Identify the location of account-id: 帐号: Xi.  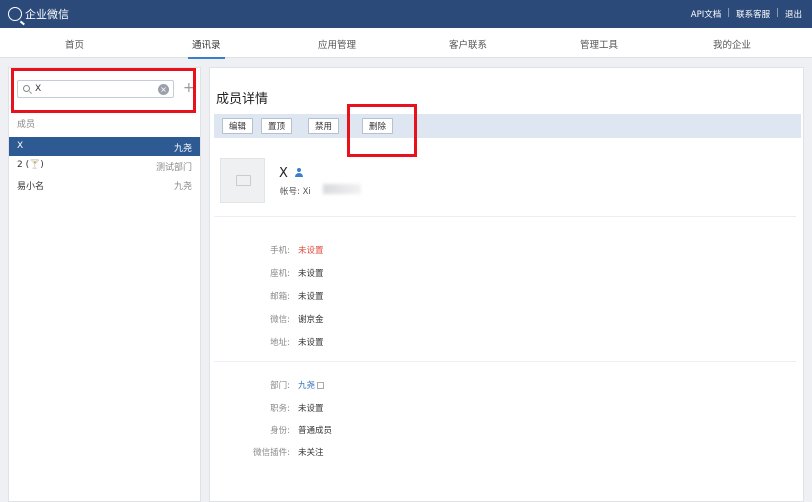
(295, 192).